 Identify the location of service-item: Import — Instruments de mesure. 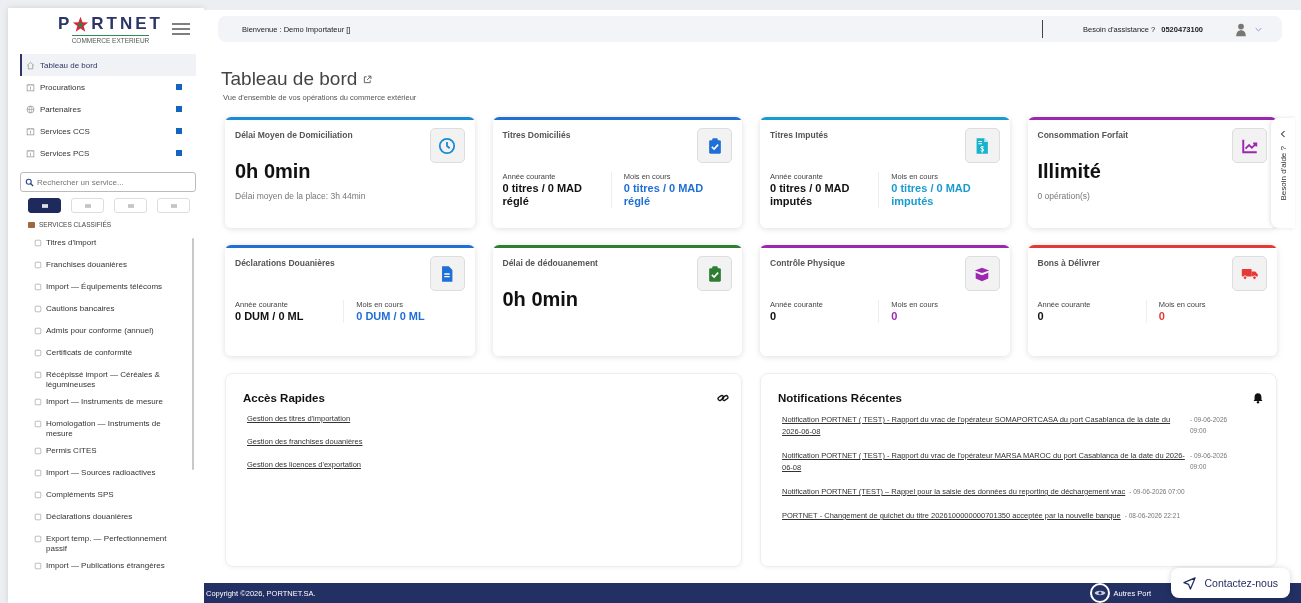
(113, 404).